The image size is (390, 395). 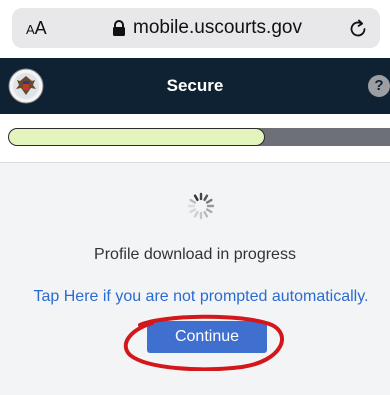 I want to click on continue-button: Continue, so click(x=207, y=337).